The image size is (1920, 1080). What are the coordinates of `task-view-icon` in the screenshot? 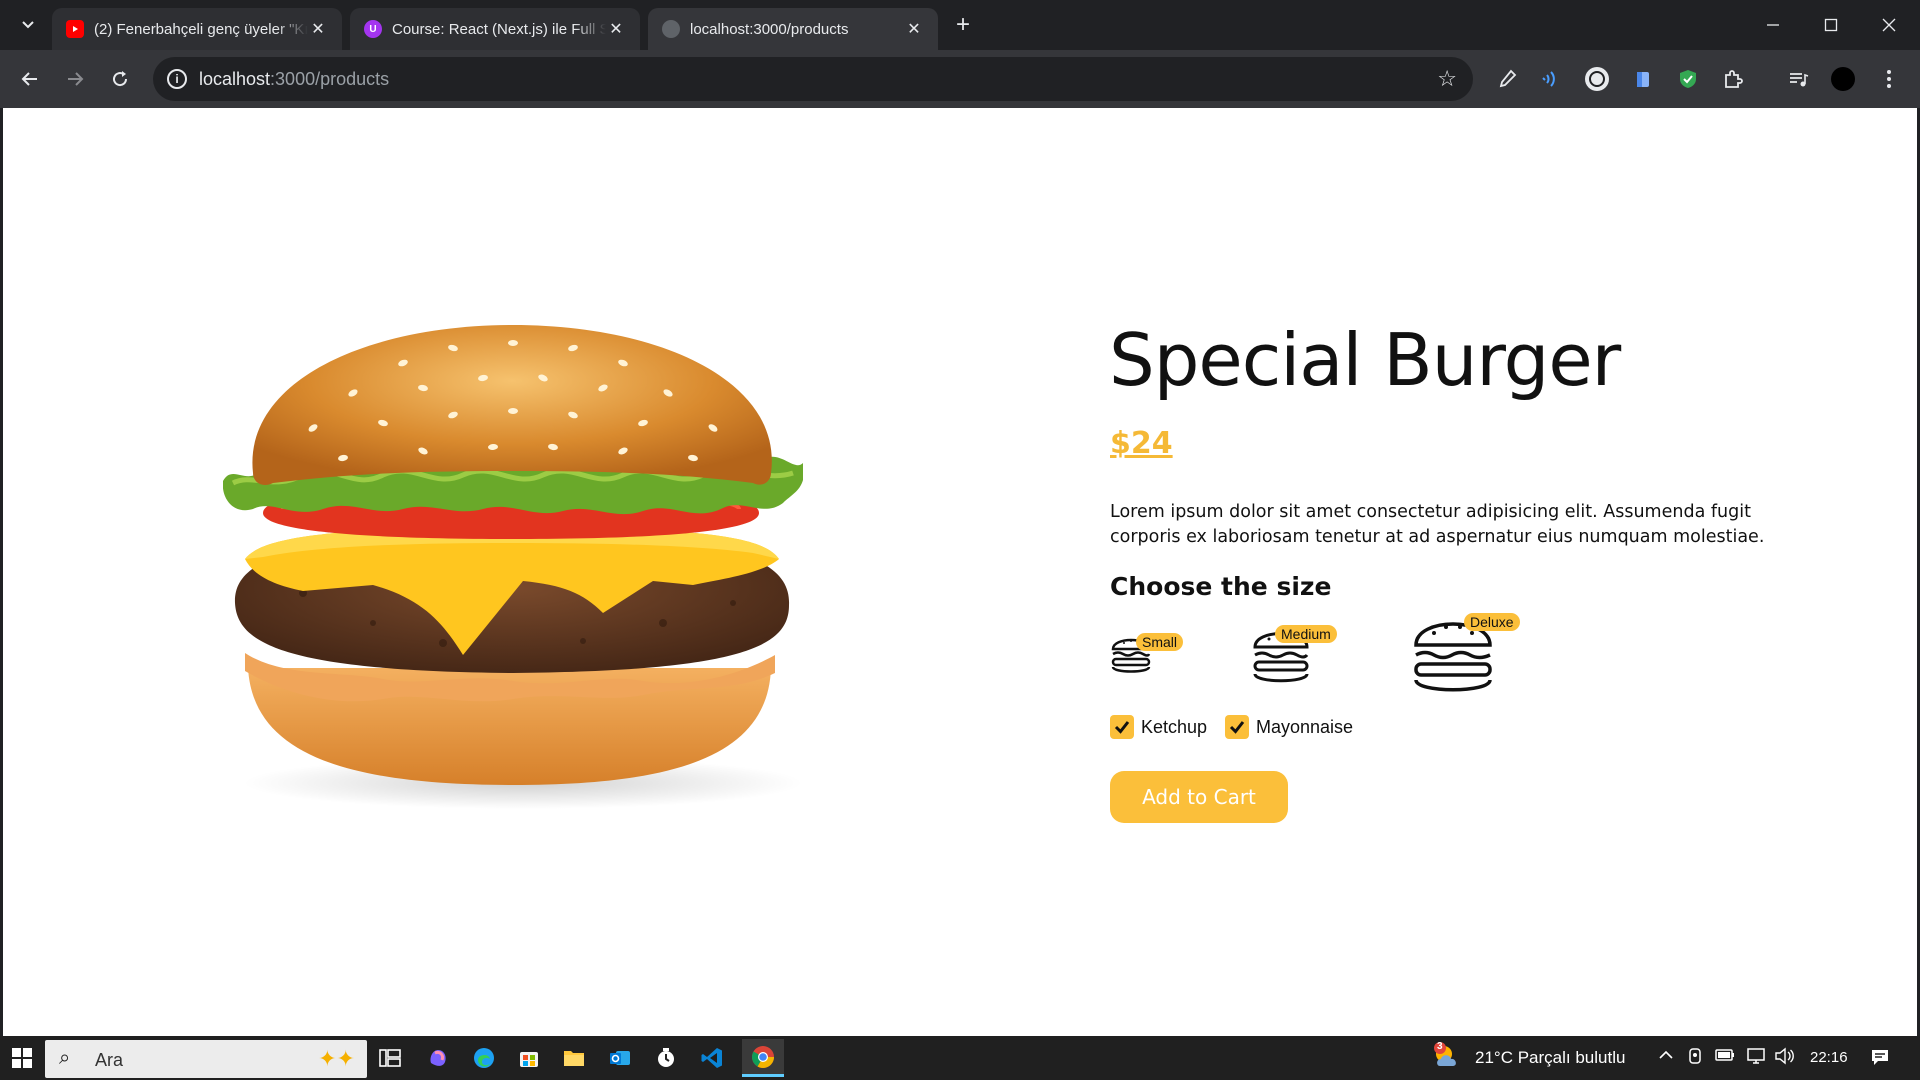 It's located at (390, 1058).